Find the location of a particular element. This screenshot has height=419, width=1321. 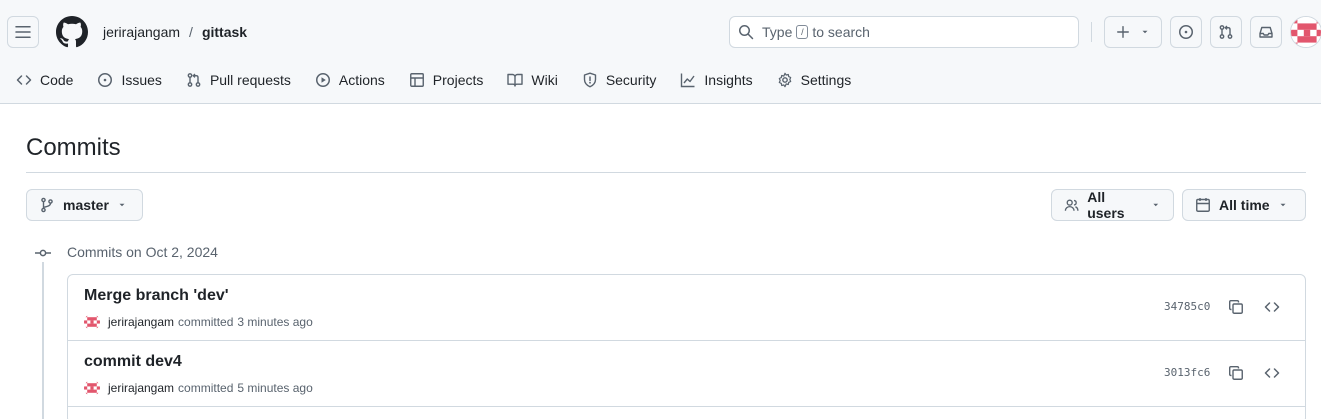

commit-title-link: Merge branch 'dev' is located at coordinates (156, 296).